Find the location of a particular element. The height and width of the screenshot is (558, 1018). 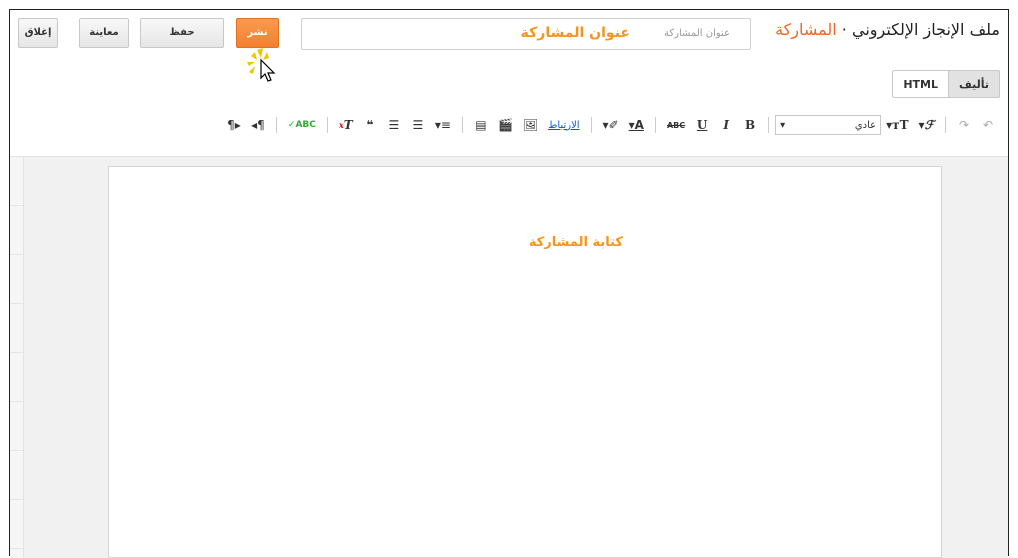

bold-icon: B is located at coordinates (750, 125).